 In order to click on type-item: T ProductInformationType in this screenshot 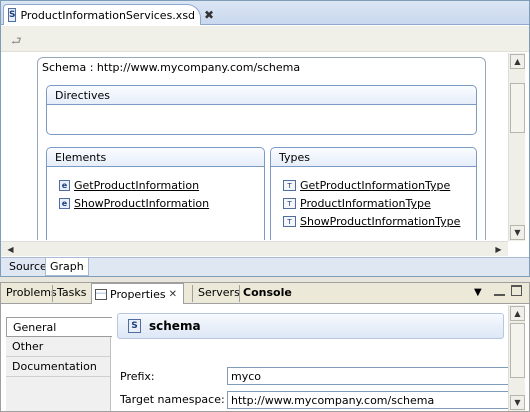, I will do `click(357, 203)`.